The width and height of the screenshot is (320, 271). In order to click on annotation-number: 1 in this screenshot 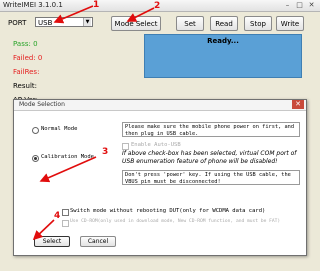, I will do `click(96, 5)`.